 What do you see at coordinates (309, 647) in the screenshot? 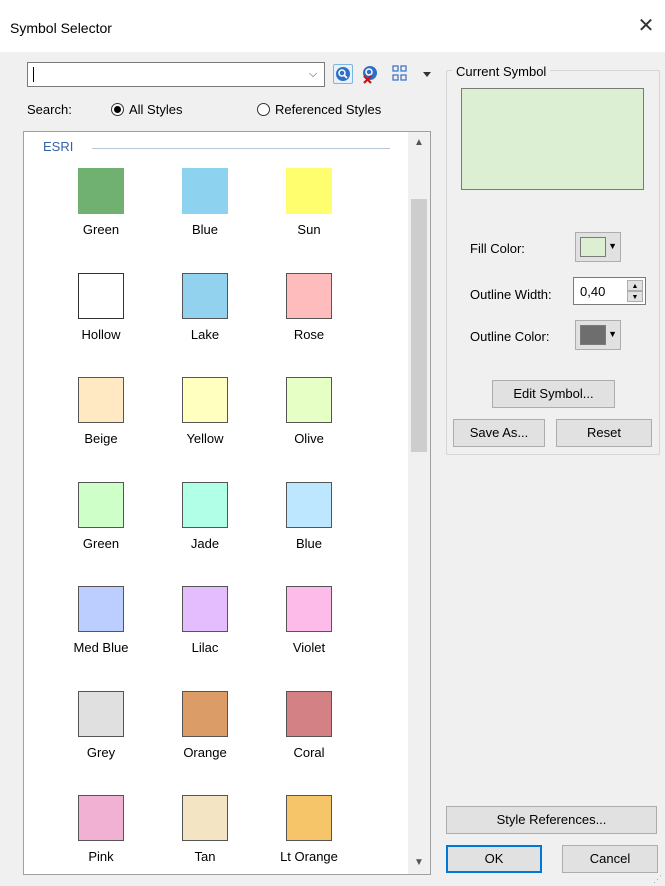
I see `symbol-label: Violet` at bounding box center [309, 647].